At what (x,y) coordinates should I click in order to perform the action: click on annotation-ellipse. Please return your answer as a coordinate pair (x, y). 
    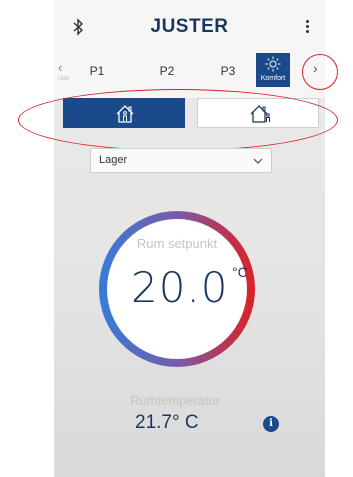
    Looking at the image, I should click on (178, 120).